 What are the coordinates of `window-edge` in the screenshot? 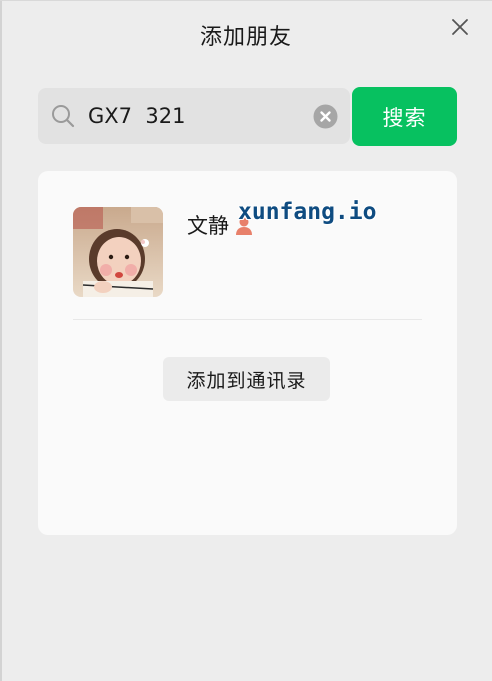 It's located at (1, 341).